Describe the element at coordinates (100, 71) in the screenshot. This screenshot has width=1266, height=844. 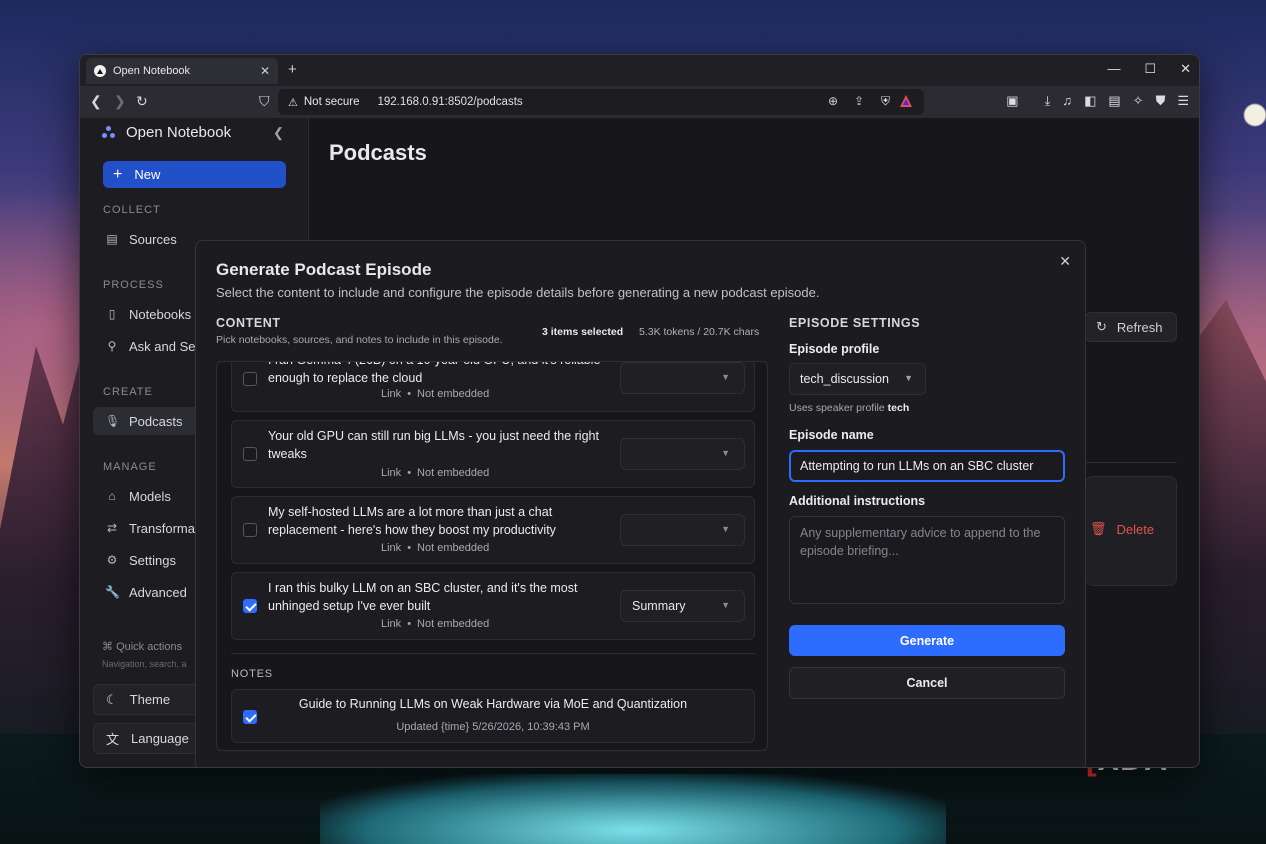
I see `favicon-icon` at that location.